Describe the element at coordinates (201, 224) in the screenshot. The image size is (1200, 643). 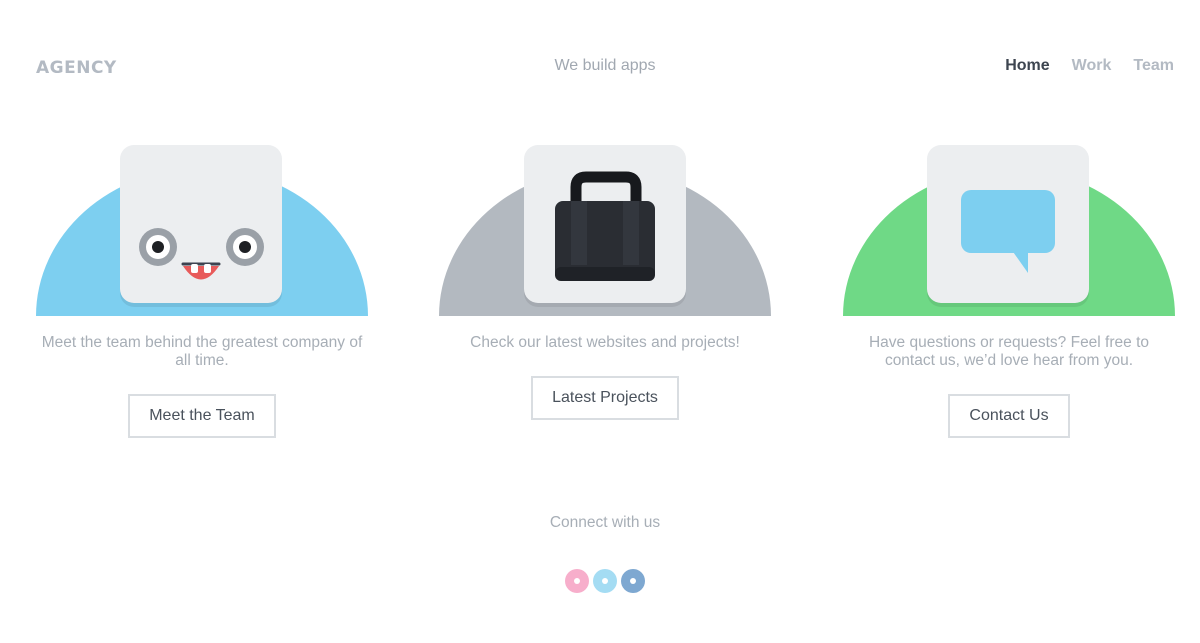
I see `team-tile` at that location.